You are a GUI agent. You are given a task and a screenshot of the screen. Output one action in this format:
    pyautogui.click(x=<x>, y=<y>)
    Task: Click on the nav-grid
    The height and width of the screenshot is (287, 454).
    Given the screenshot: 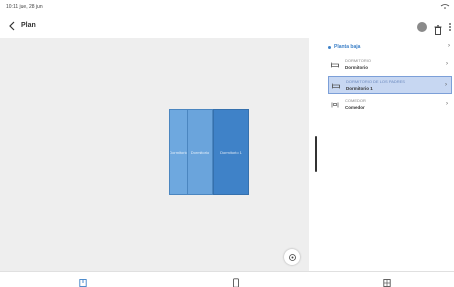 What is the action you would take?
    pyautogui.click(x=387, y=281)
    